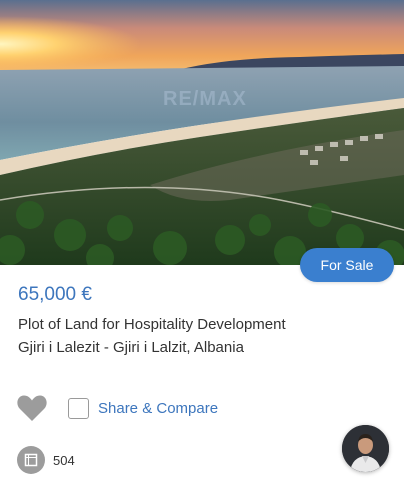  Describe the element at coordinates (32, 408) in the screenshot. I see `heart-icon` at that location.